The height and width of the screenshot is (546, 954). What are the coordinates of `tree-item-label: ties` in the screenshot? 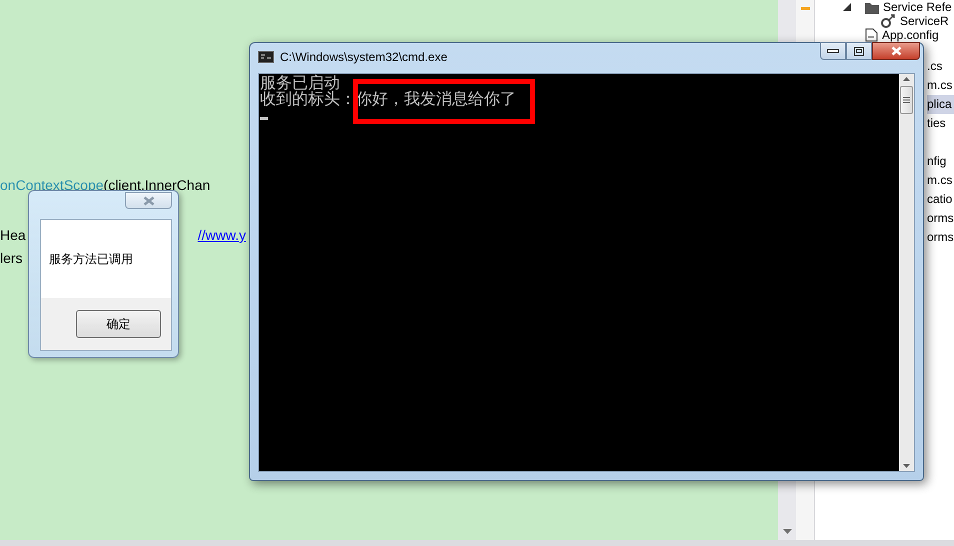 It's located at (938, 123).